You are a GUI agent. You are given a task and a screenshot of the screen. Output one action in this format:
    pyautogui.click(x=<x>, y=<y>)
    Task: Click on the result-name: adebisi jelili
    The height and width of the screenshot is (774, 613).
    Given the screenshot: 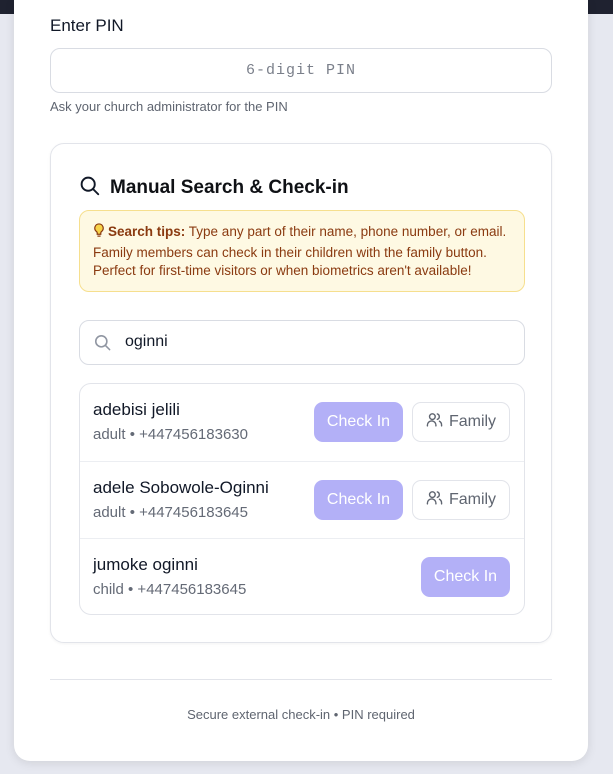 What is the action you would take?
    pyautogui.click(x=136, y=409)
    